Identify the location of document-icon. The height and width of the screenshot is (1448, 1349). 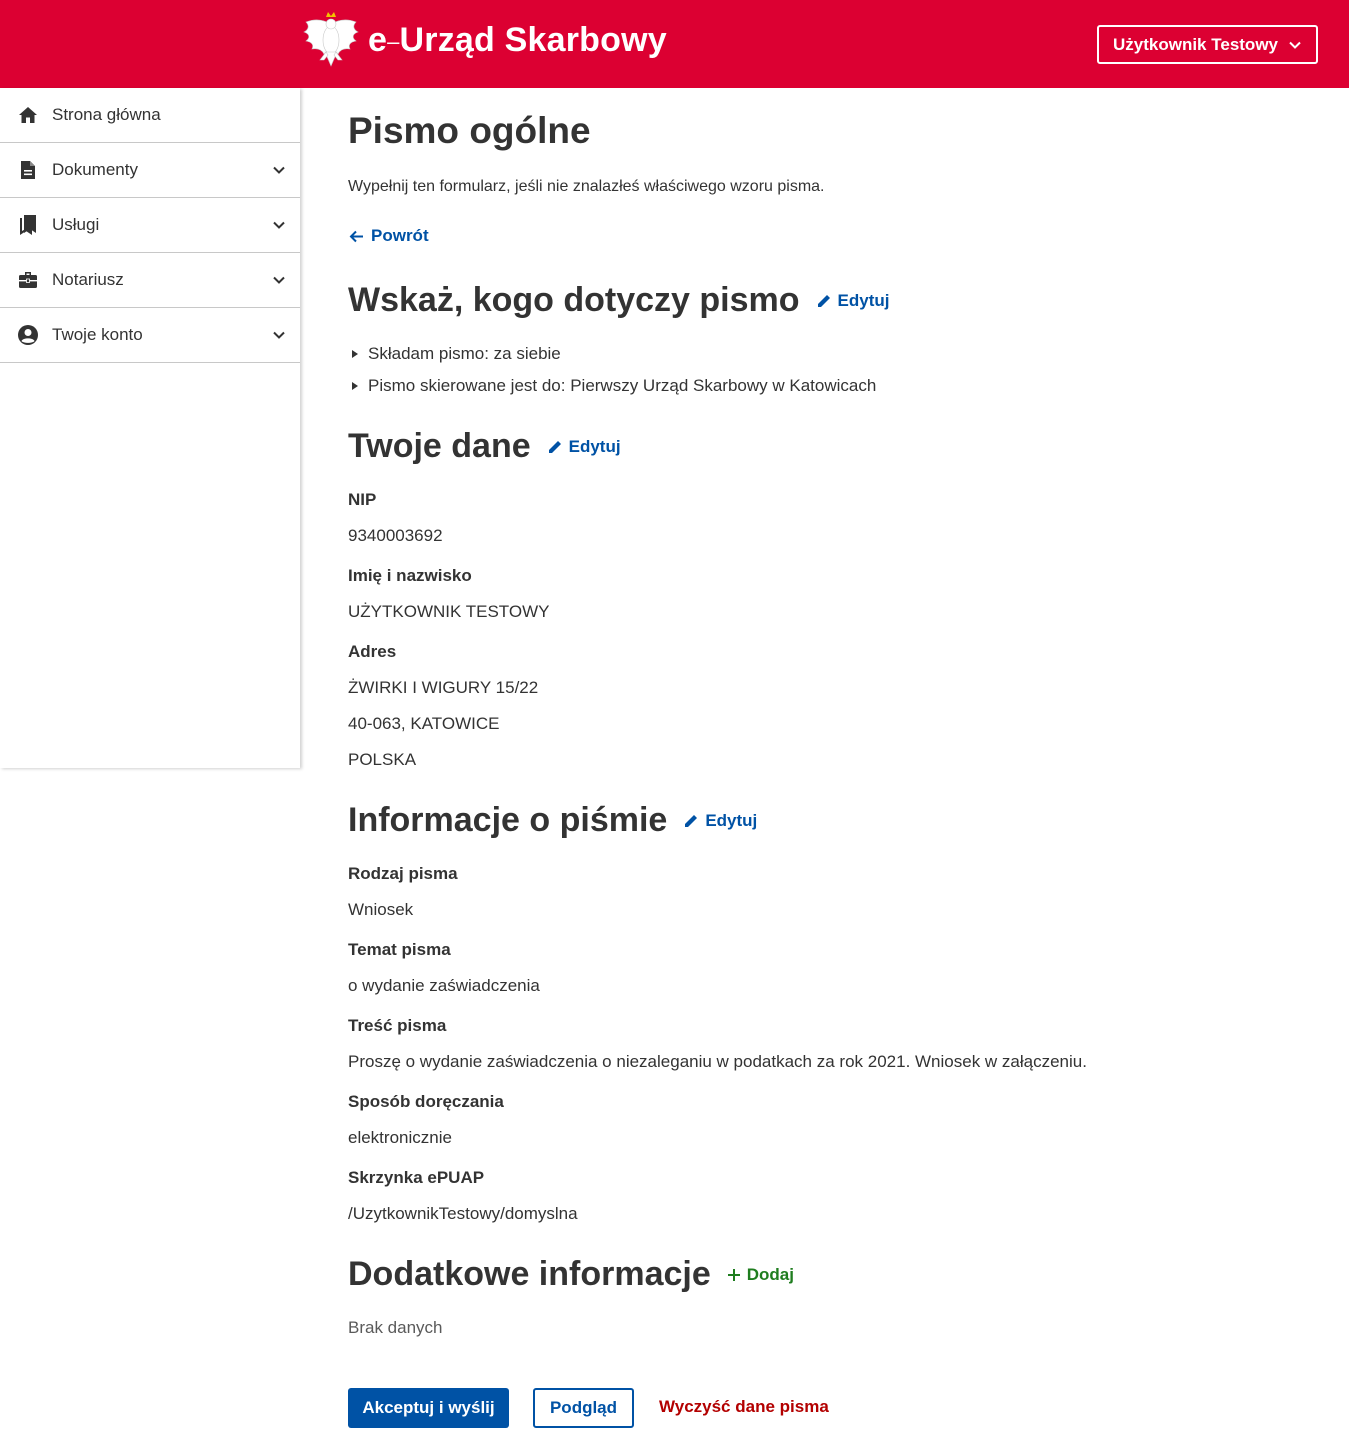
(28, 170).